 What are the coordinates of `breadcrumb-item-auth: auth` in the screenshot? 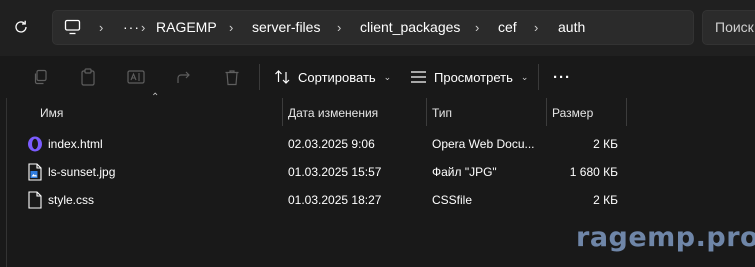 It's located at (571, 27).